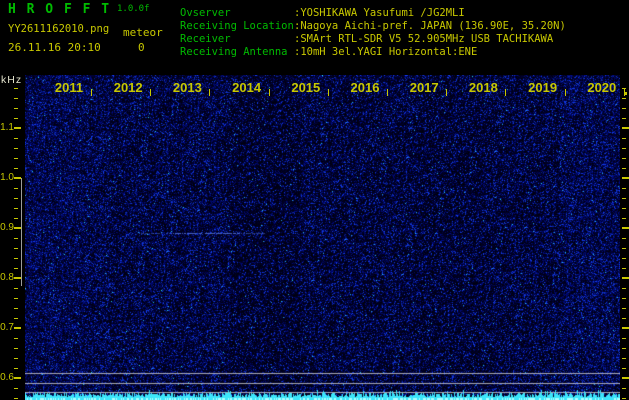  Describe the element at coordinates (234, 52) in the screenshot. I see `info-label: Receiving Antenna` at that location.